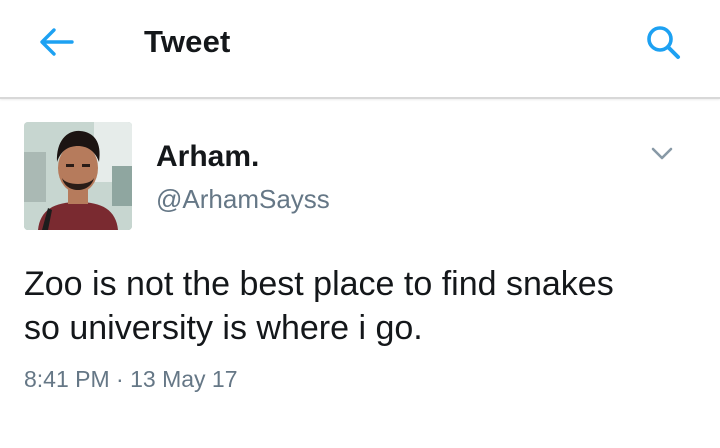 The image size is (720, 448). I want to click on page-title: Tweet, so click(187, 41).